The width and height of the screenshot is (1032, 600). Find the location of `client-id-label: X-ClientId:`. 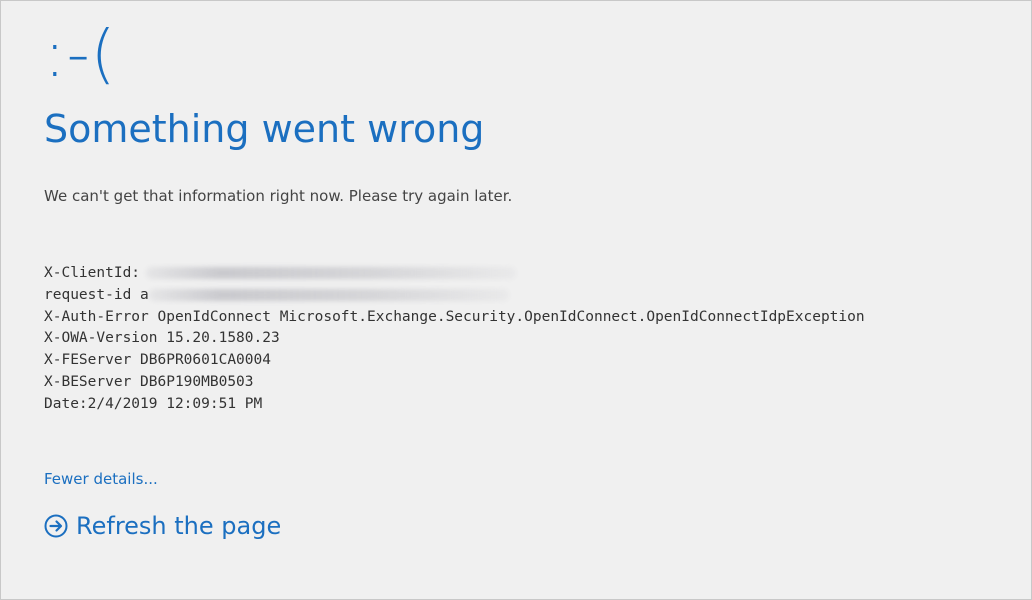

client-id-label: X-ClientId: is located at coordinates (92, 273).